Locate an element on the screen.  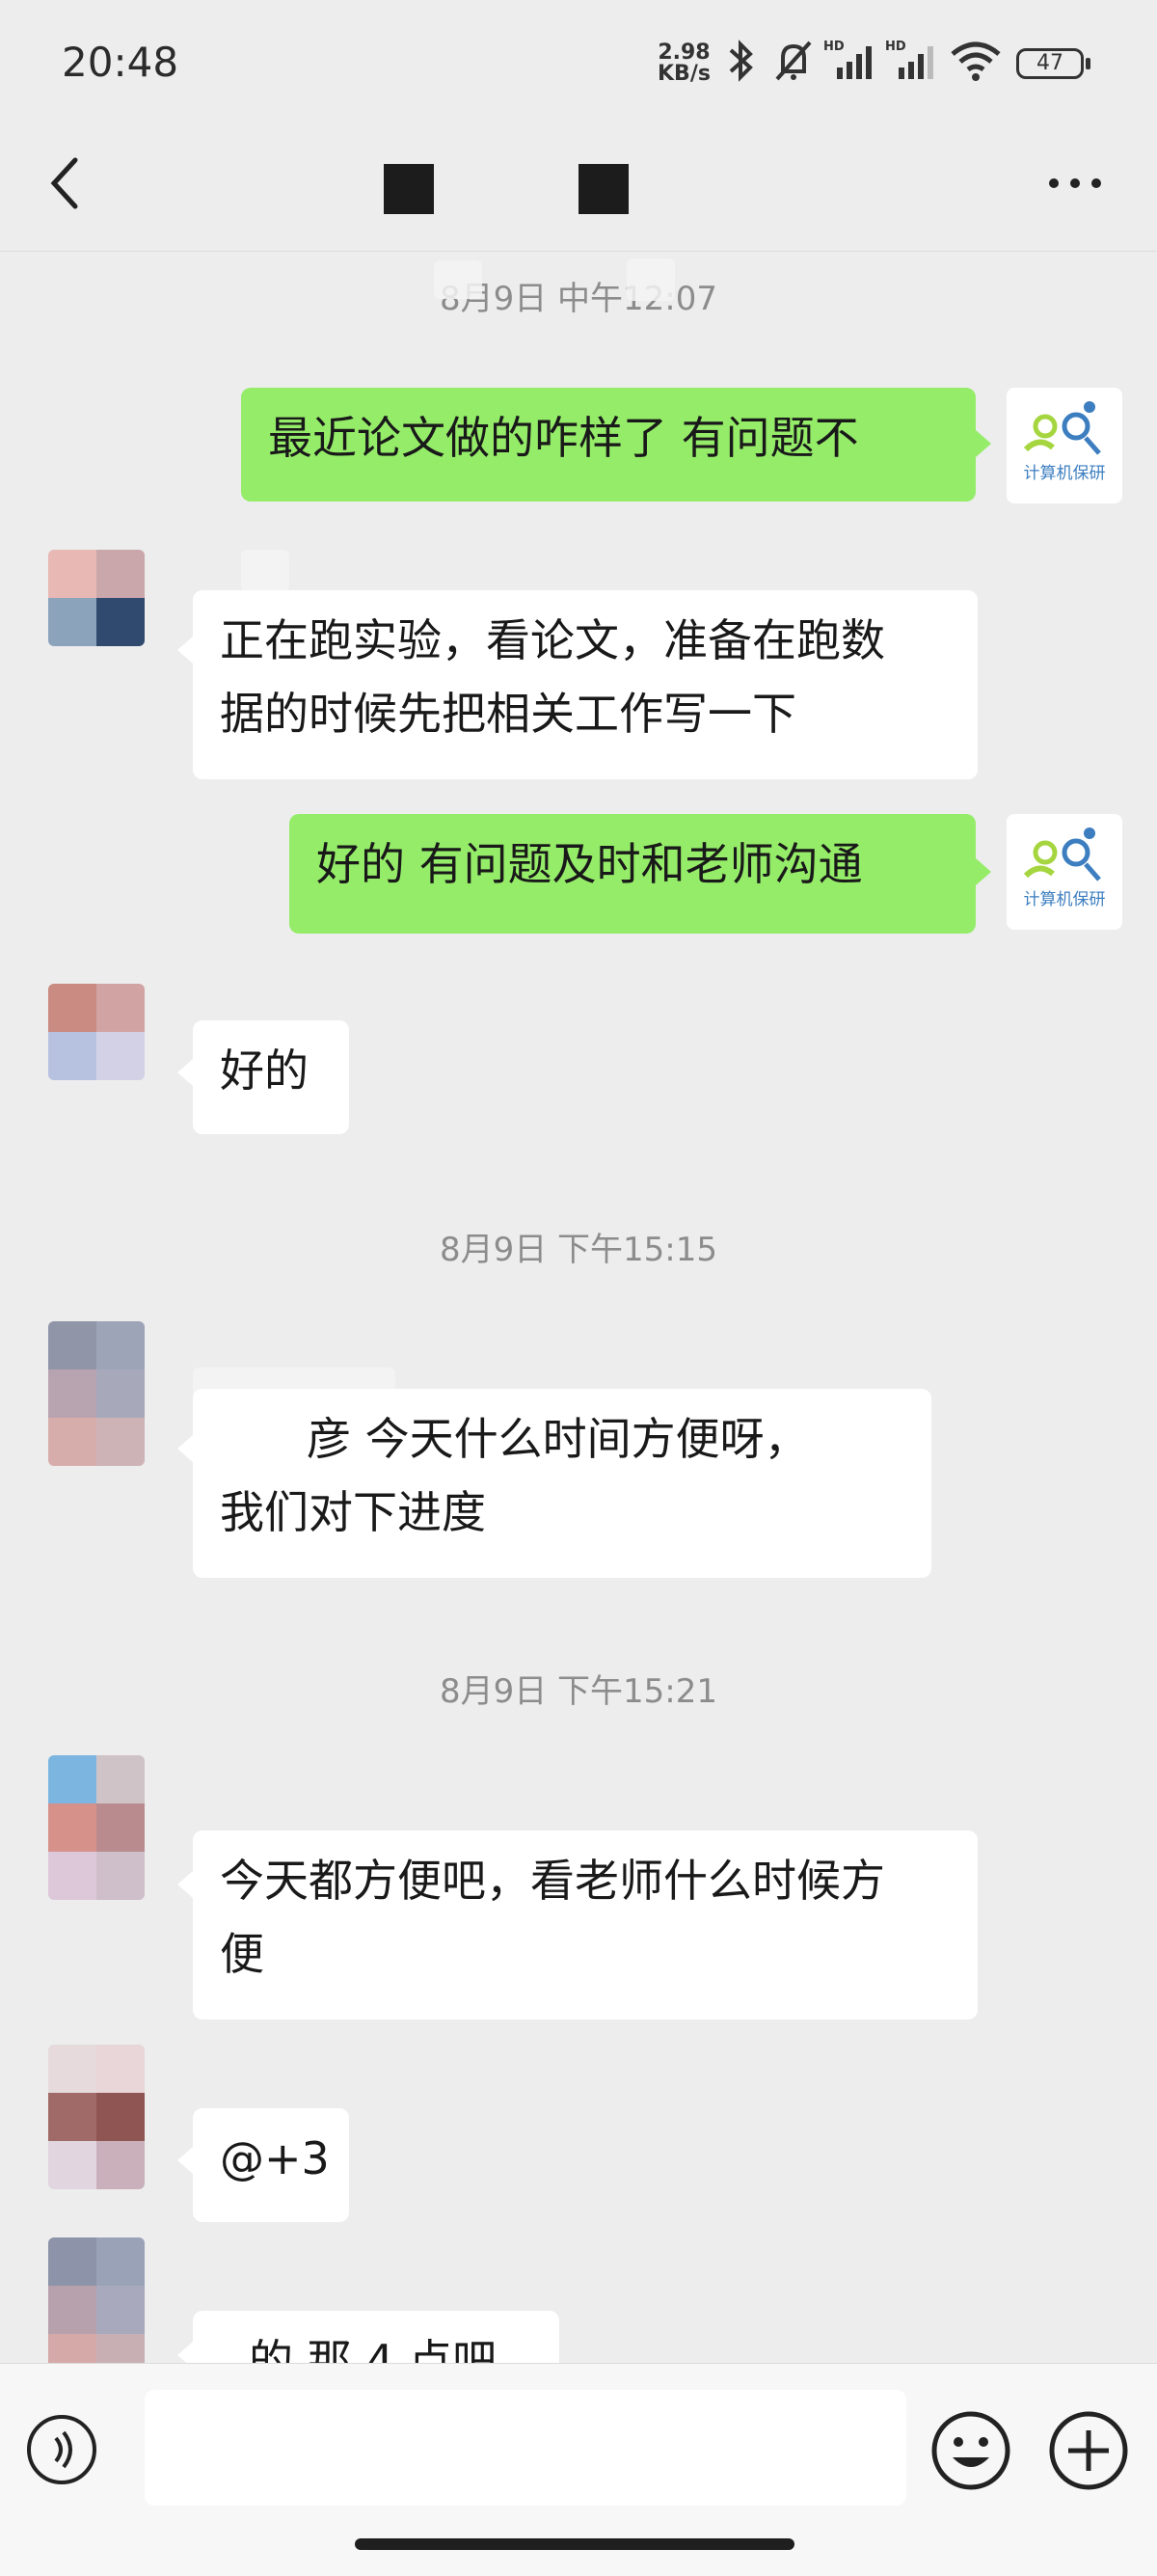
incoming-message-bubble: @+3 is located at coordinates (271, 2165).